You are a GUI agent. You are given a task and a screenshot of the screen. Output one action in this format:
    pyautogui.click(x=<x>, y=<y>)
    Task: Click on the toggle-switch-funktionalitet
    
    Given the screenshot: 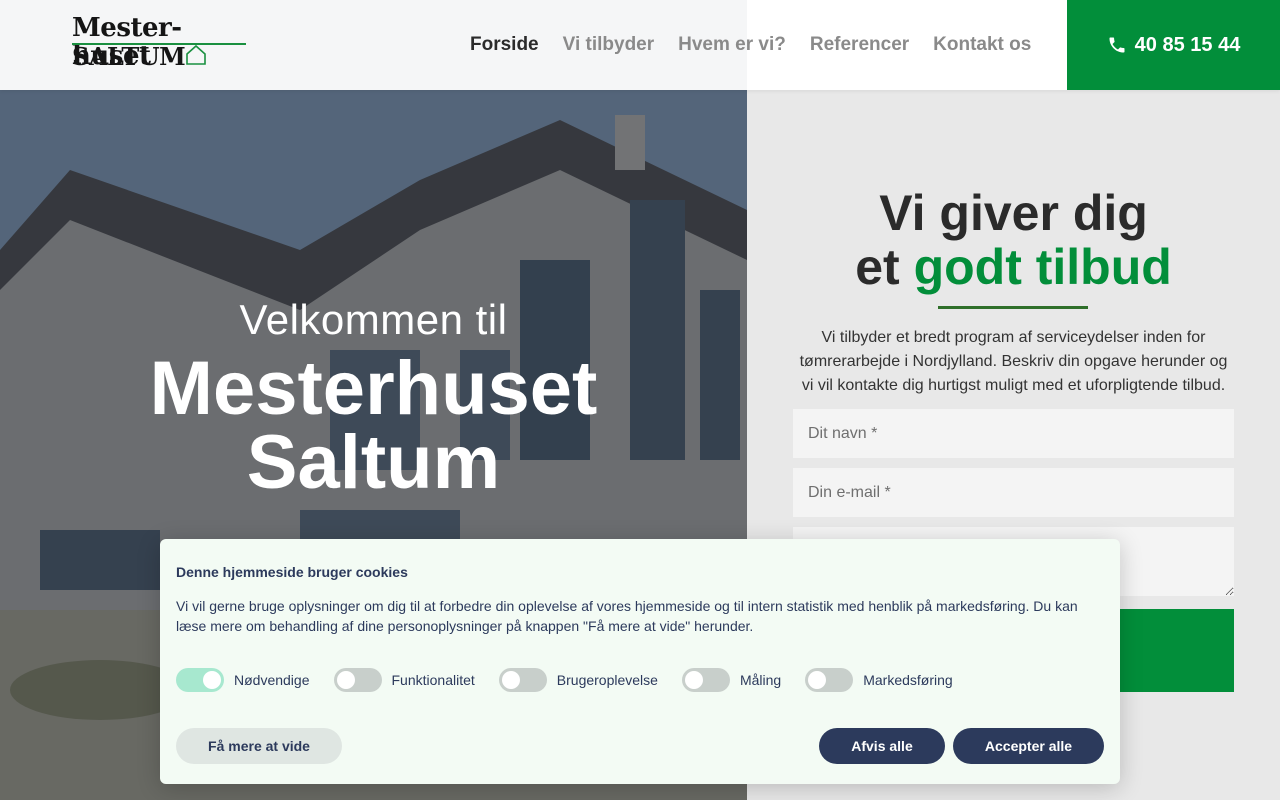 What is the action you would take?
    pyautogui.click(x=357, y=680)
    